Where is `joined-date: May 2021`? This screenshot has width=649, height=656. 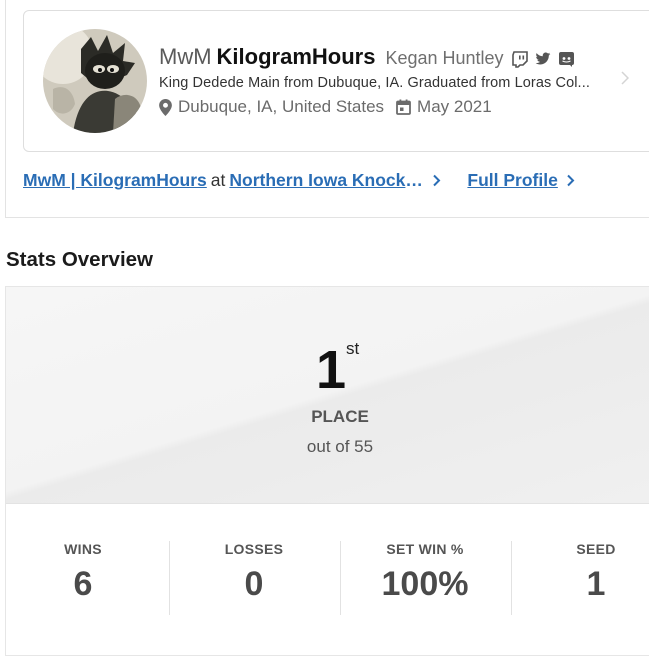 joined-date: May 2021 is located at coordinates (454, 106).